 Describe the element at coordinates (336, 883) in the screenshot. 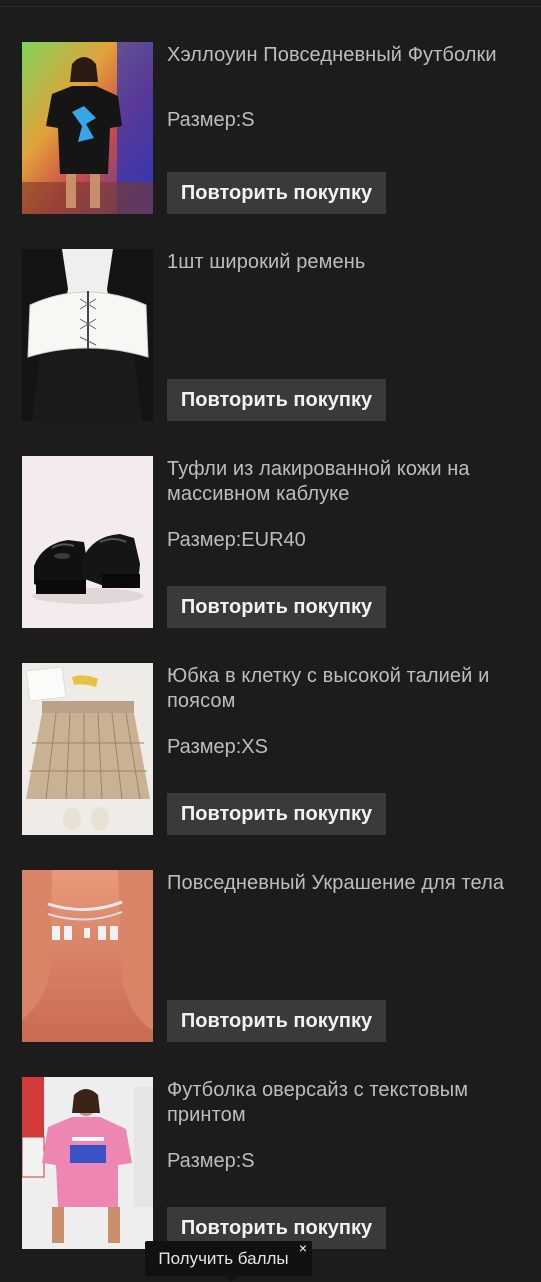

I see `product-title: Повседневный Украшение для тела` at that location.